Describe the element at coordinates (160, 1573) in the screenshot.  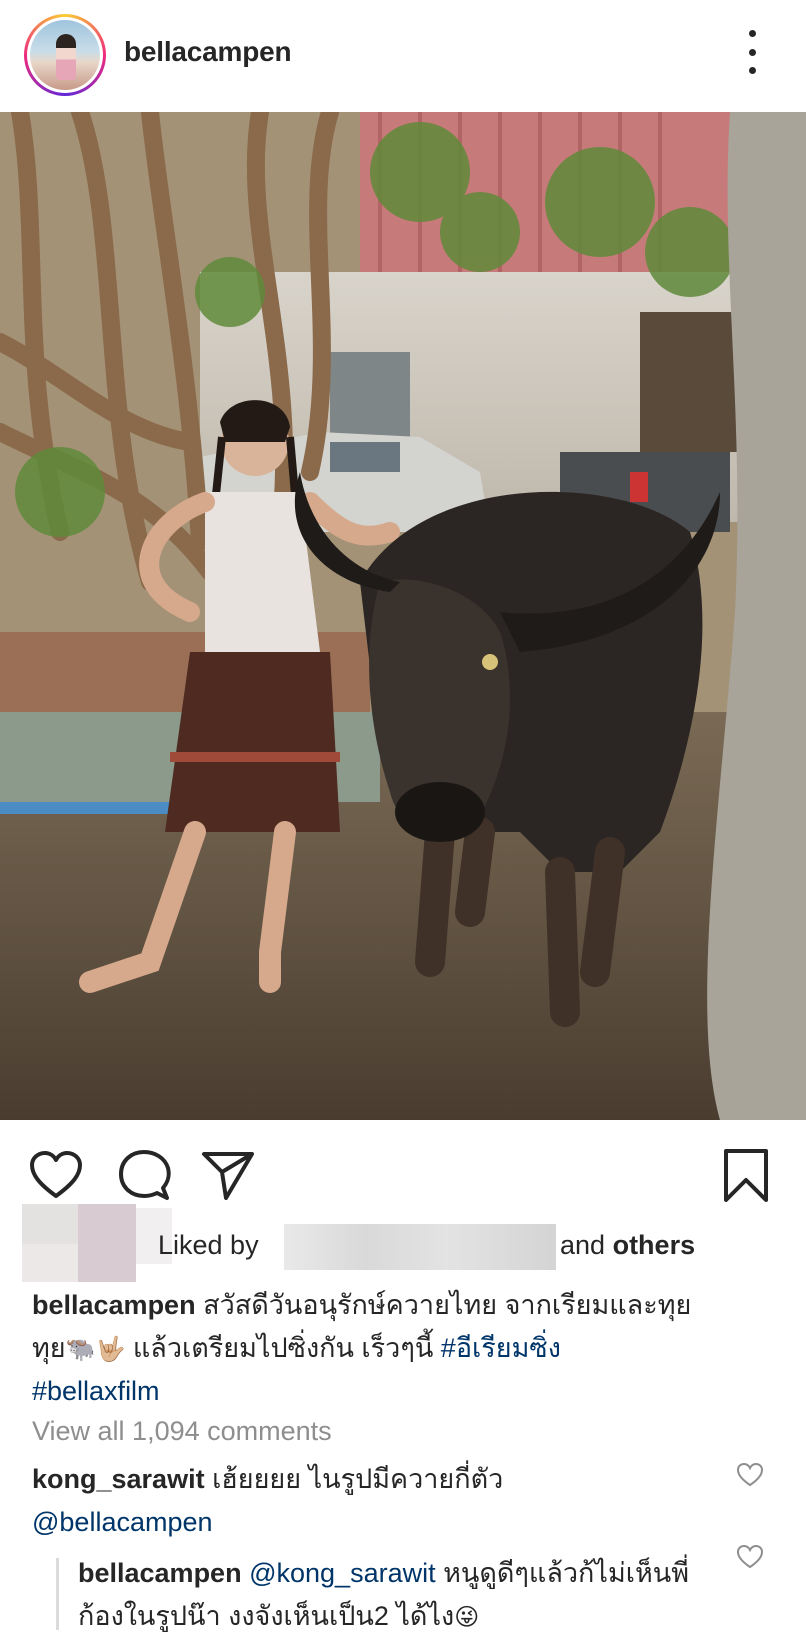
I see `comment-username: bellacampen` at that location.